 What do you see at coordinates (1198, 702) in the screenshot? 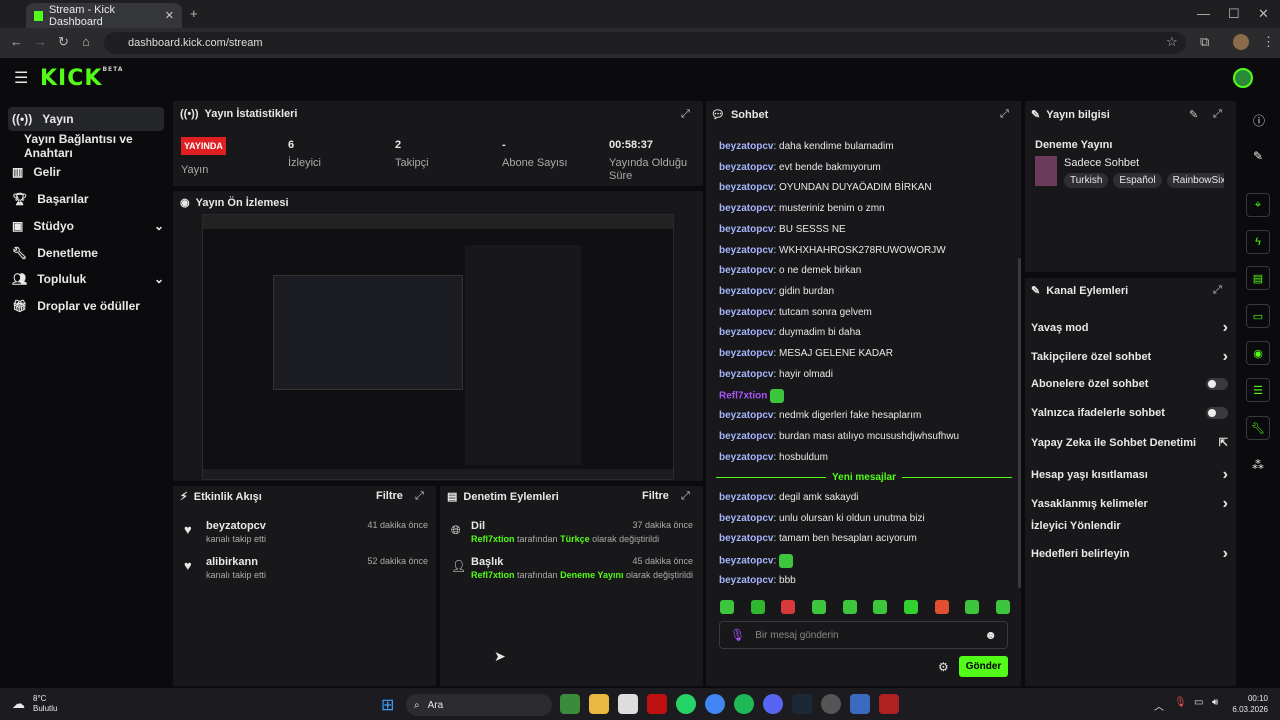
I see `network-icon: ▭` at bounding box center [1198, 702].